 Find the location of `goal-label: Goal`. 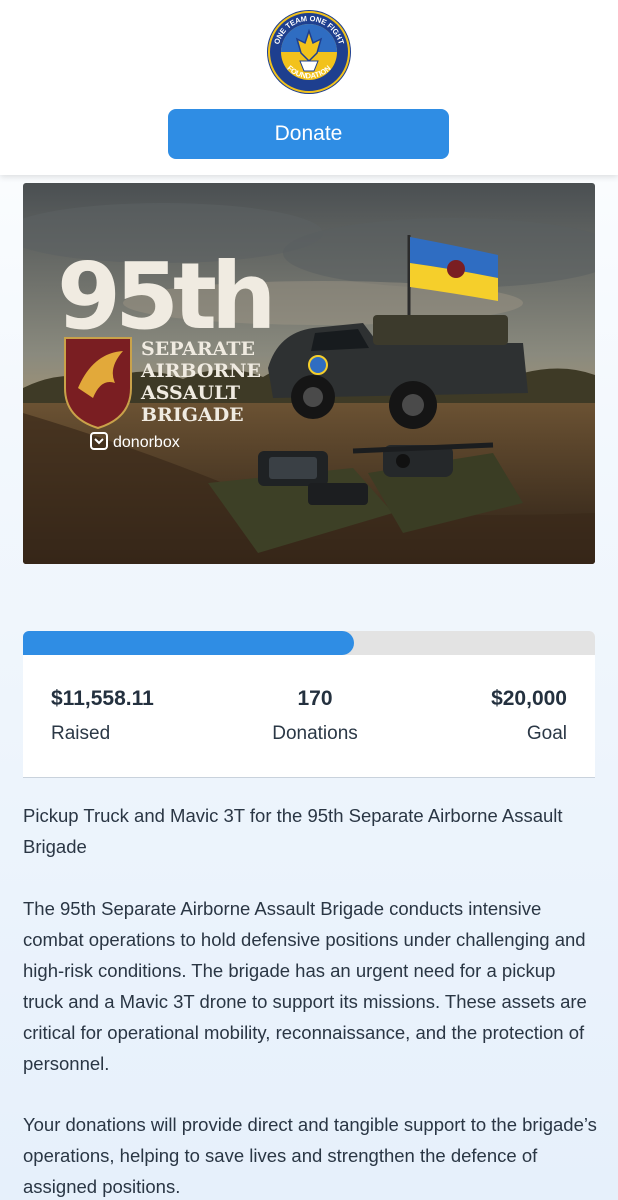

goal-label: Goal is located at coordinates (546, 733).